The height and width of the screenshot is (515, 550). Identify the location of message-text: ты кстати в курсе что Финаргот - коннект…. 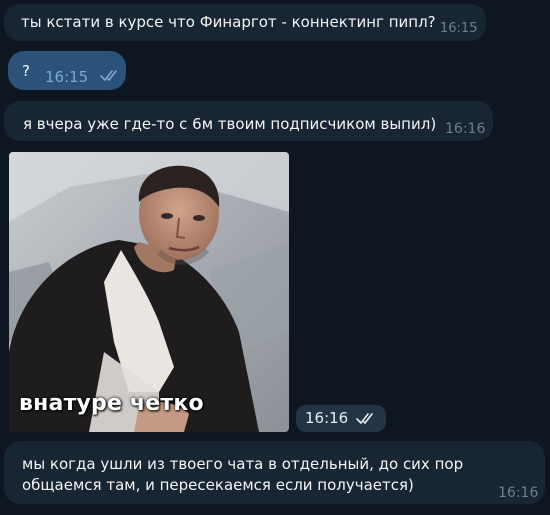
(228, 22).